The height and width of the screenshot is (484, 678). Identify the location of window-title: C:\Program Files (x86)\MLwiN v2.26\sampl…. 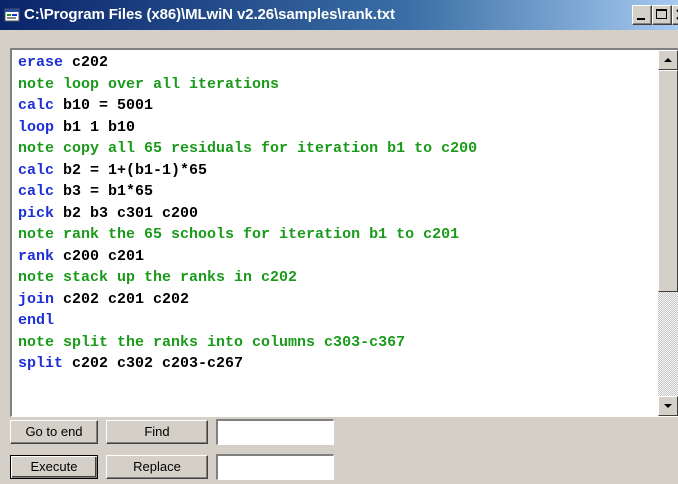
(209, 14).